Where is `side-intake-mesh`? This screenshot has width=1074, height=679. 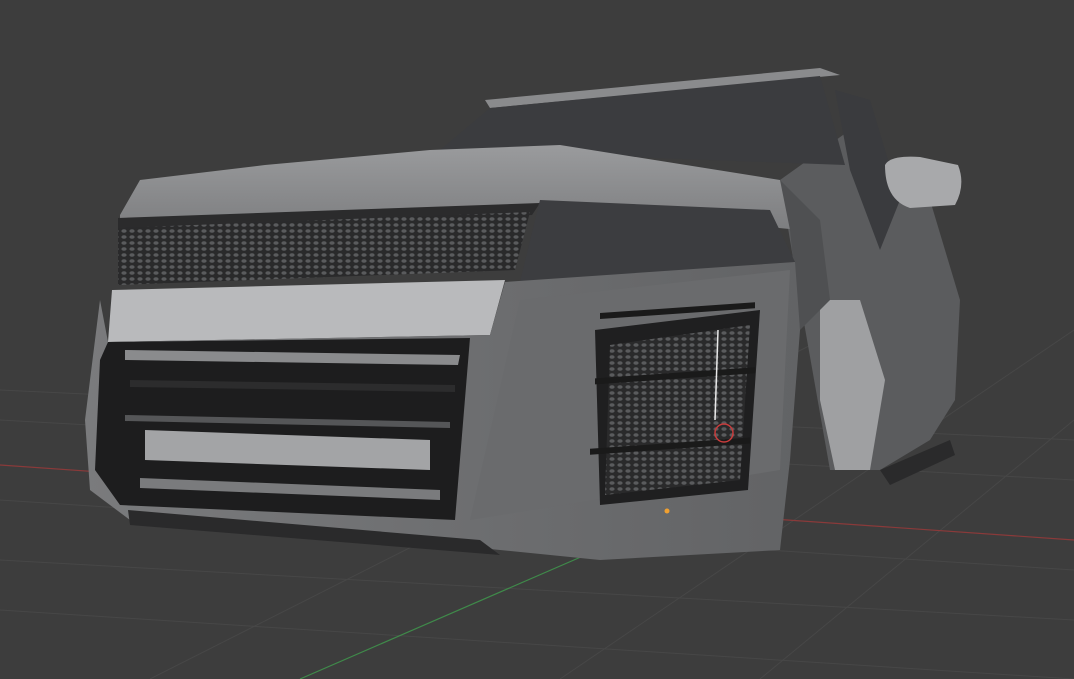 side-intake-mesh is located at coordinates (677, 410).